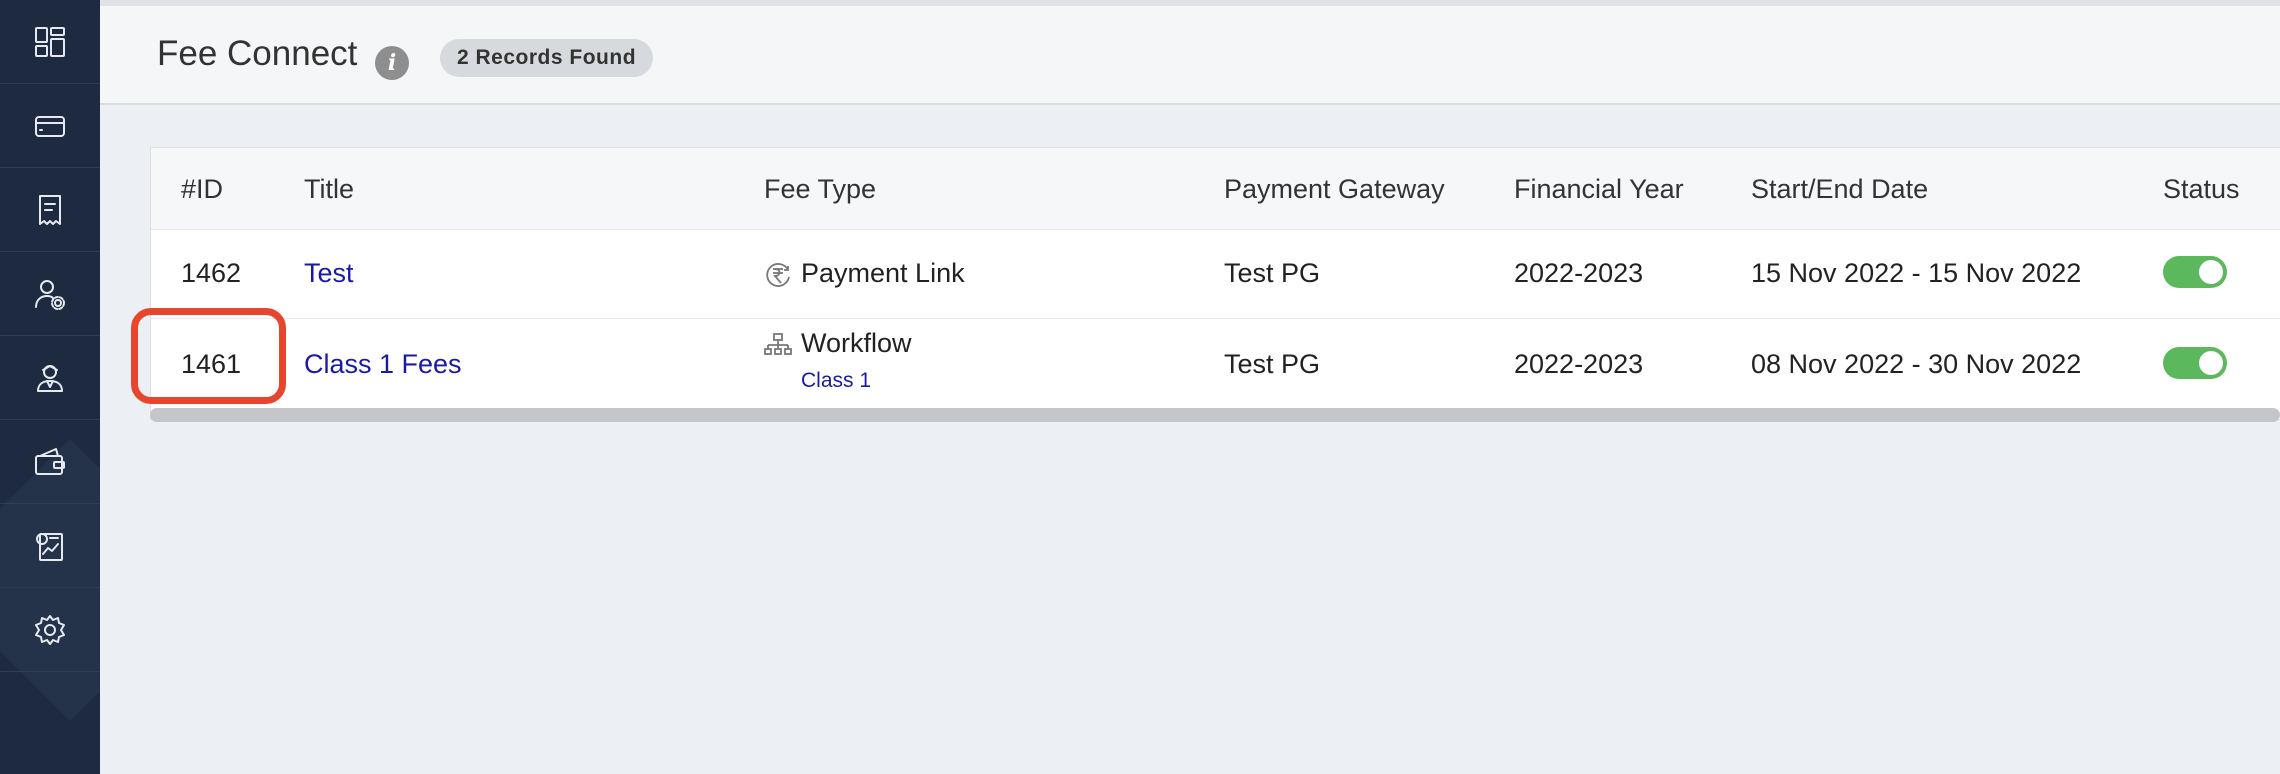  I want to click on sidebar-item-dashboard, so click(50, 42).